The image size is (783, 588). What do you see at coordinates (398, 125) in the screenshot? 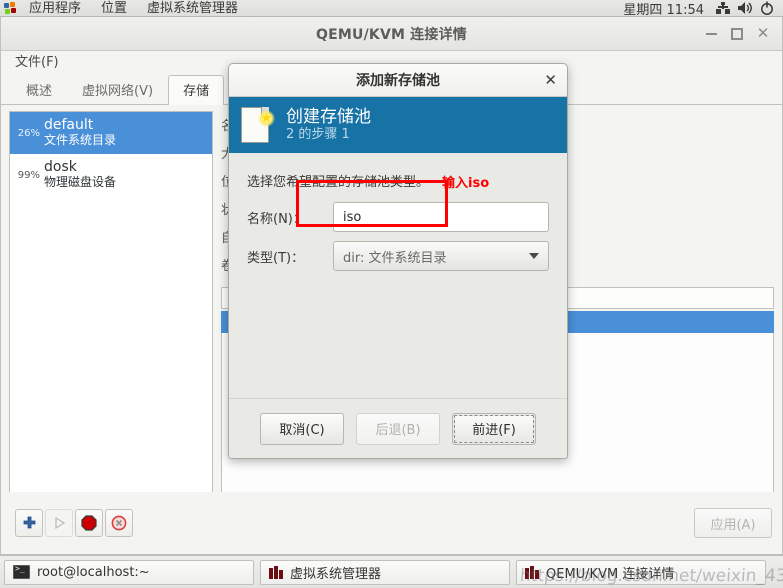
I see `dialog-banner: ★ 创建存储池 2 的步骤 1` at bounding box center [398, 125].